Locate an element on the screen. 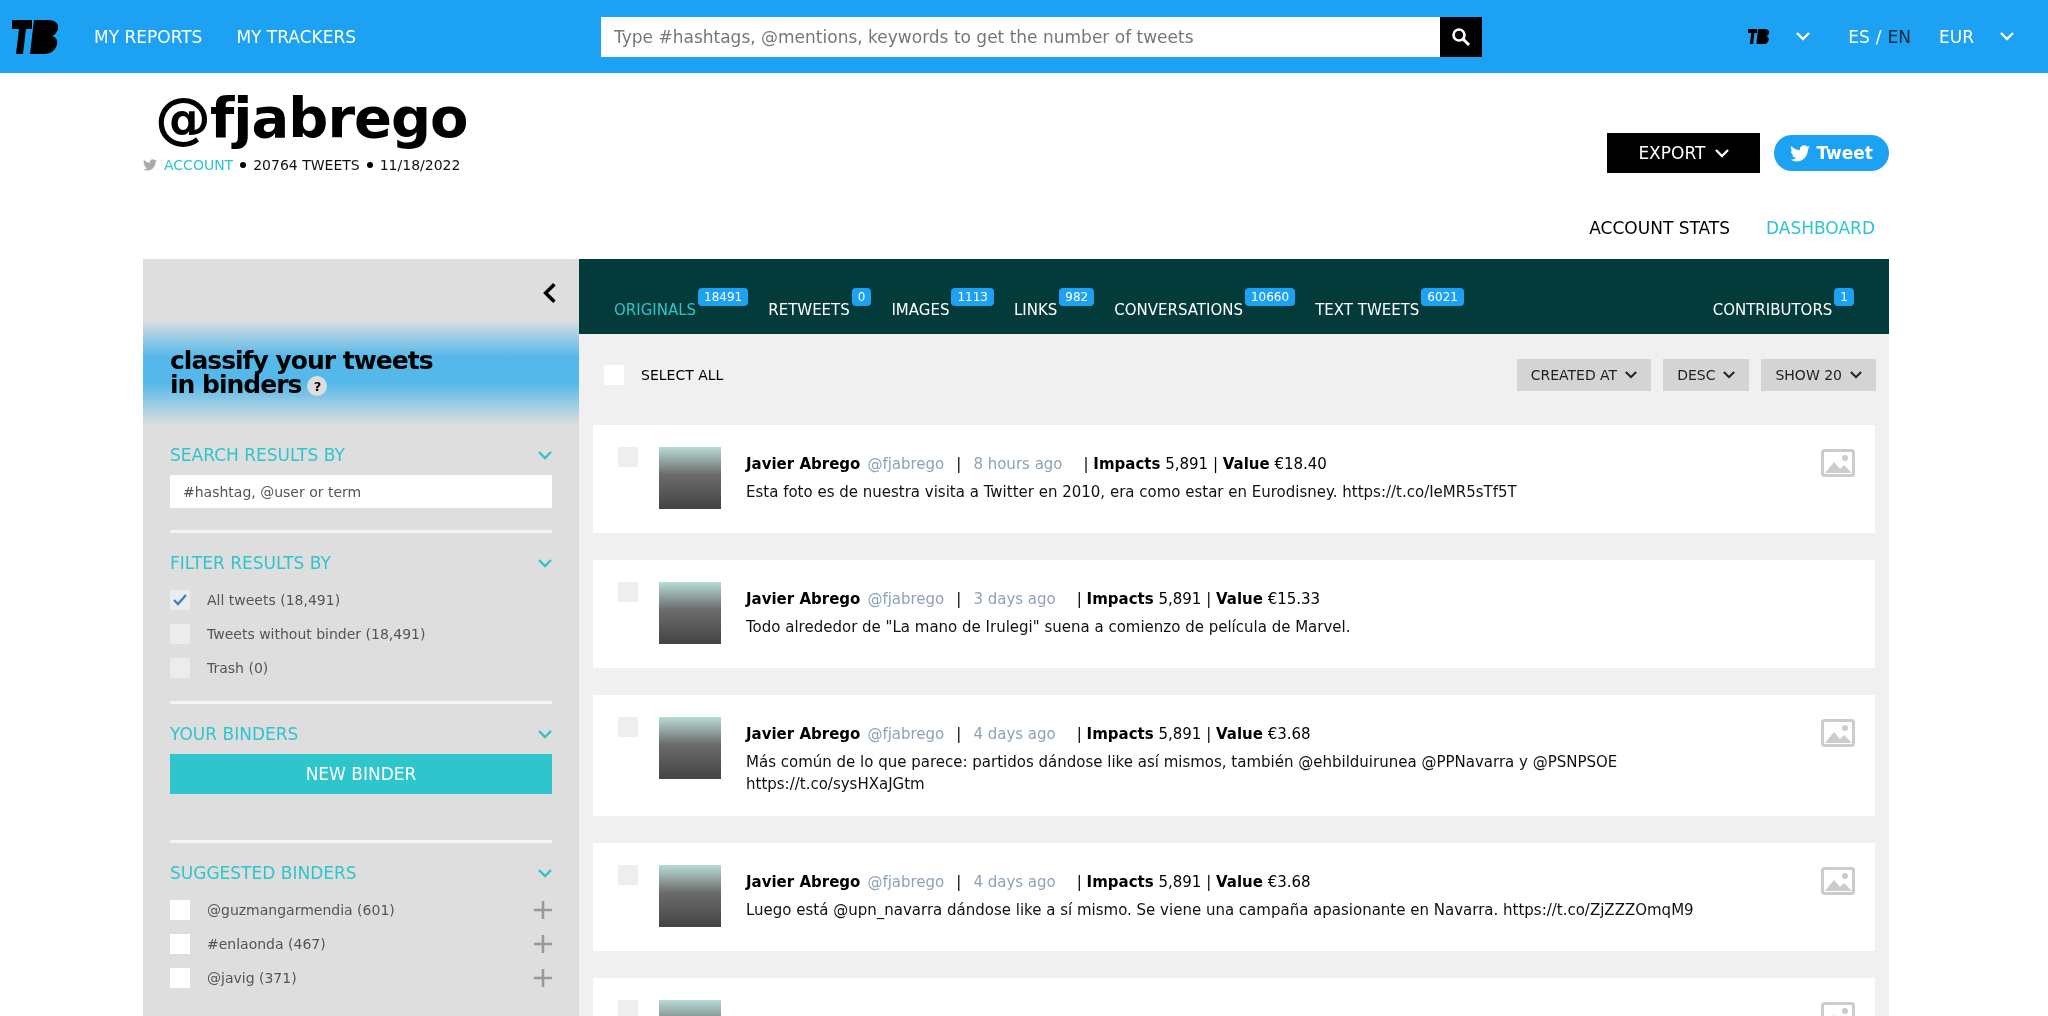 The width and height of the screenshot is (2048, 1016). tab: LINKS is located at coordinates (1036, 310).